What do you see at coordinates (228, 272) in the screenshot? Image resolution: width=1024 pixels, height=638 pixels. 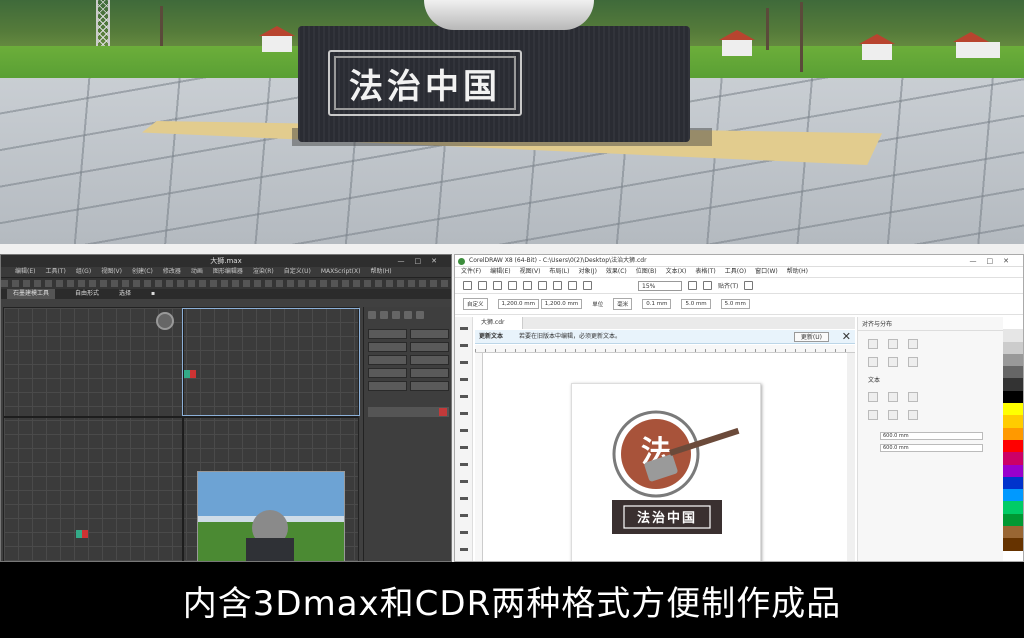 I see `menu-graph-editors: 图形编辑器` at bounding box center [228, 272].